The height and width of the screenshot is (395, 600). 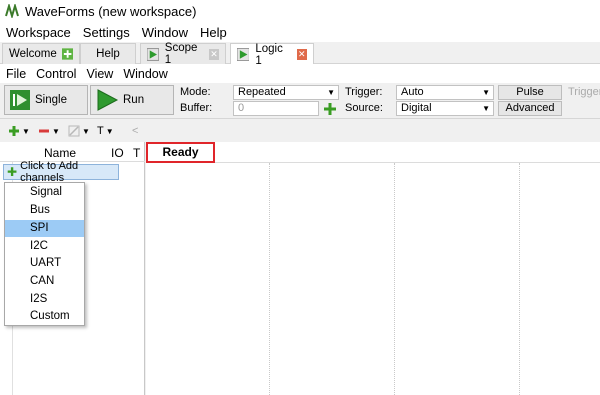 I want to click on single-button: Single, so click(x=46, y=100).